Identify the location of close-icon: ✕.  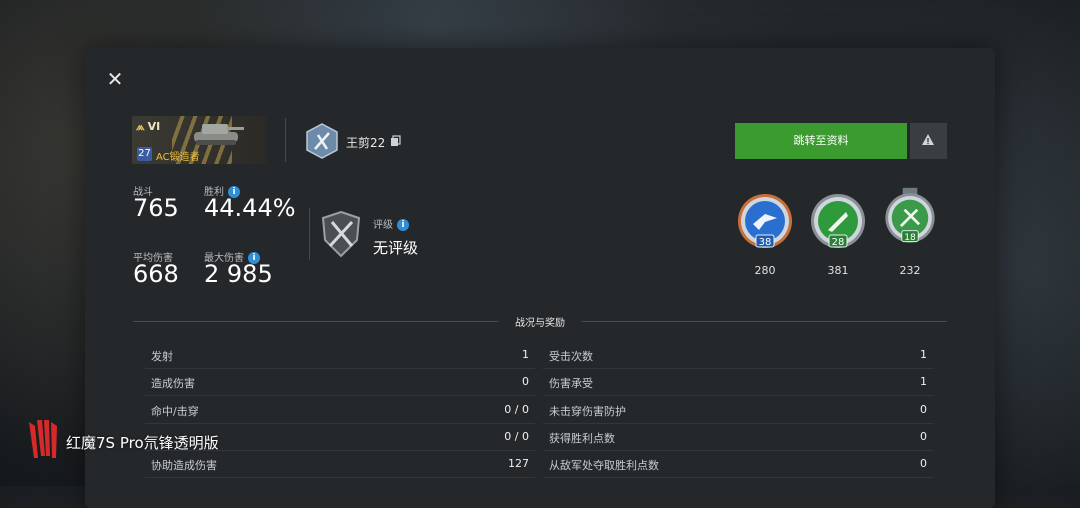
(115, 79).